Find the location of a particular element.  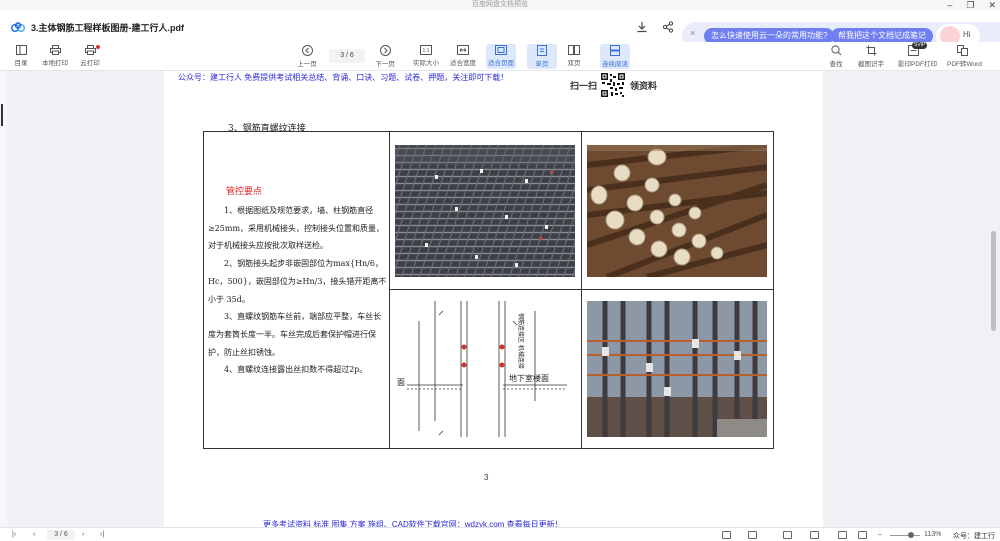

actual-size-button: 1:1 实际大小 is located at coordinates (426, 55).